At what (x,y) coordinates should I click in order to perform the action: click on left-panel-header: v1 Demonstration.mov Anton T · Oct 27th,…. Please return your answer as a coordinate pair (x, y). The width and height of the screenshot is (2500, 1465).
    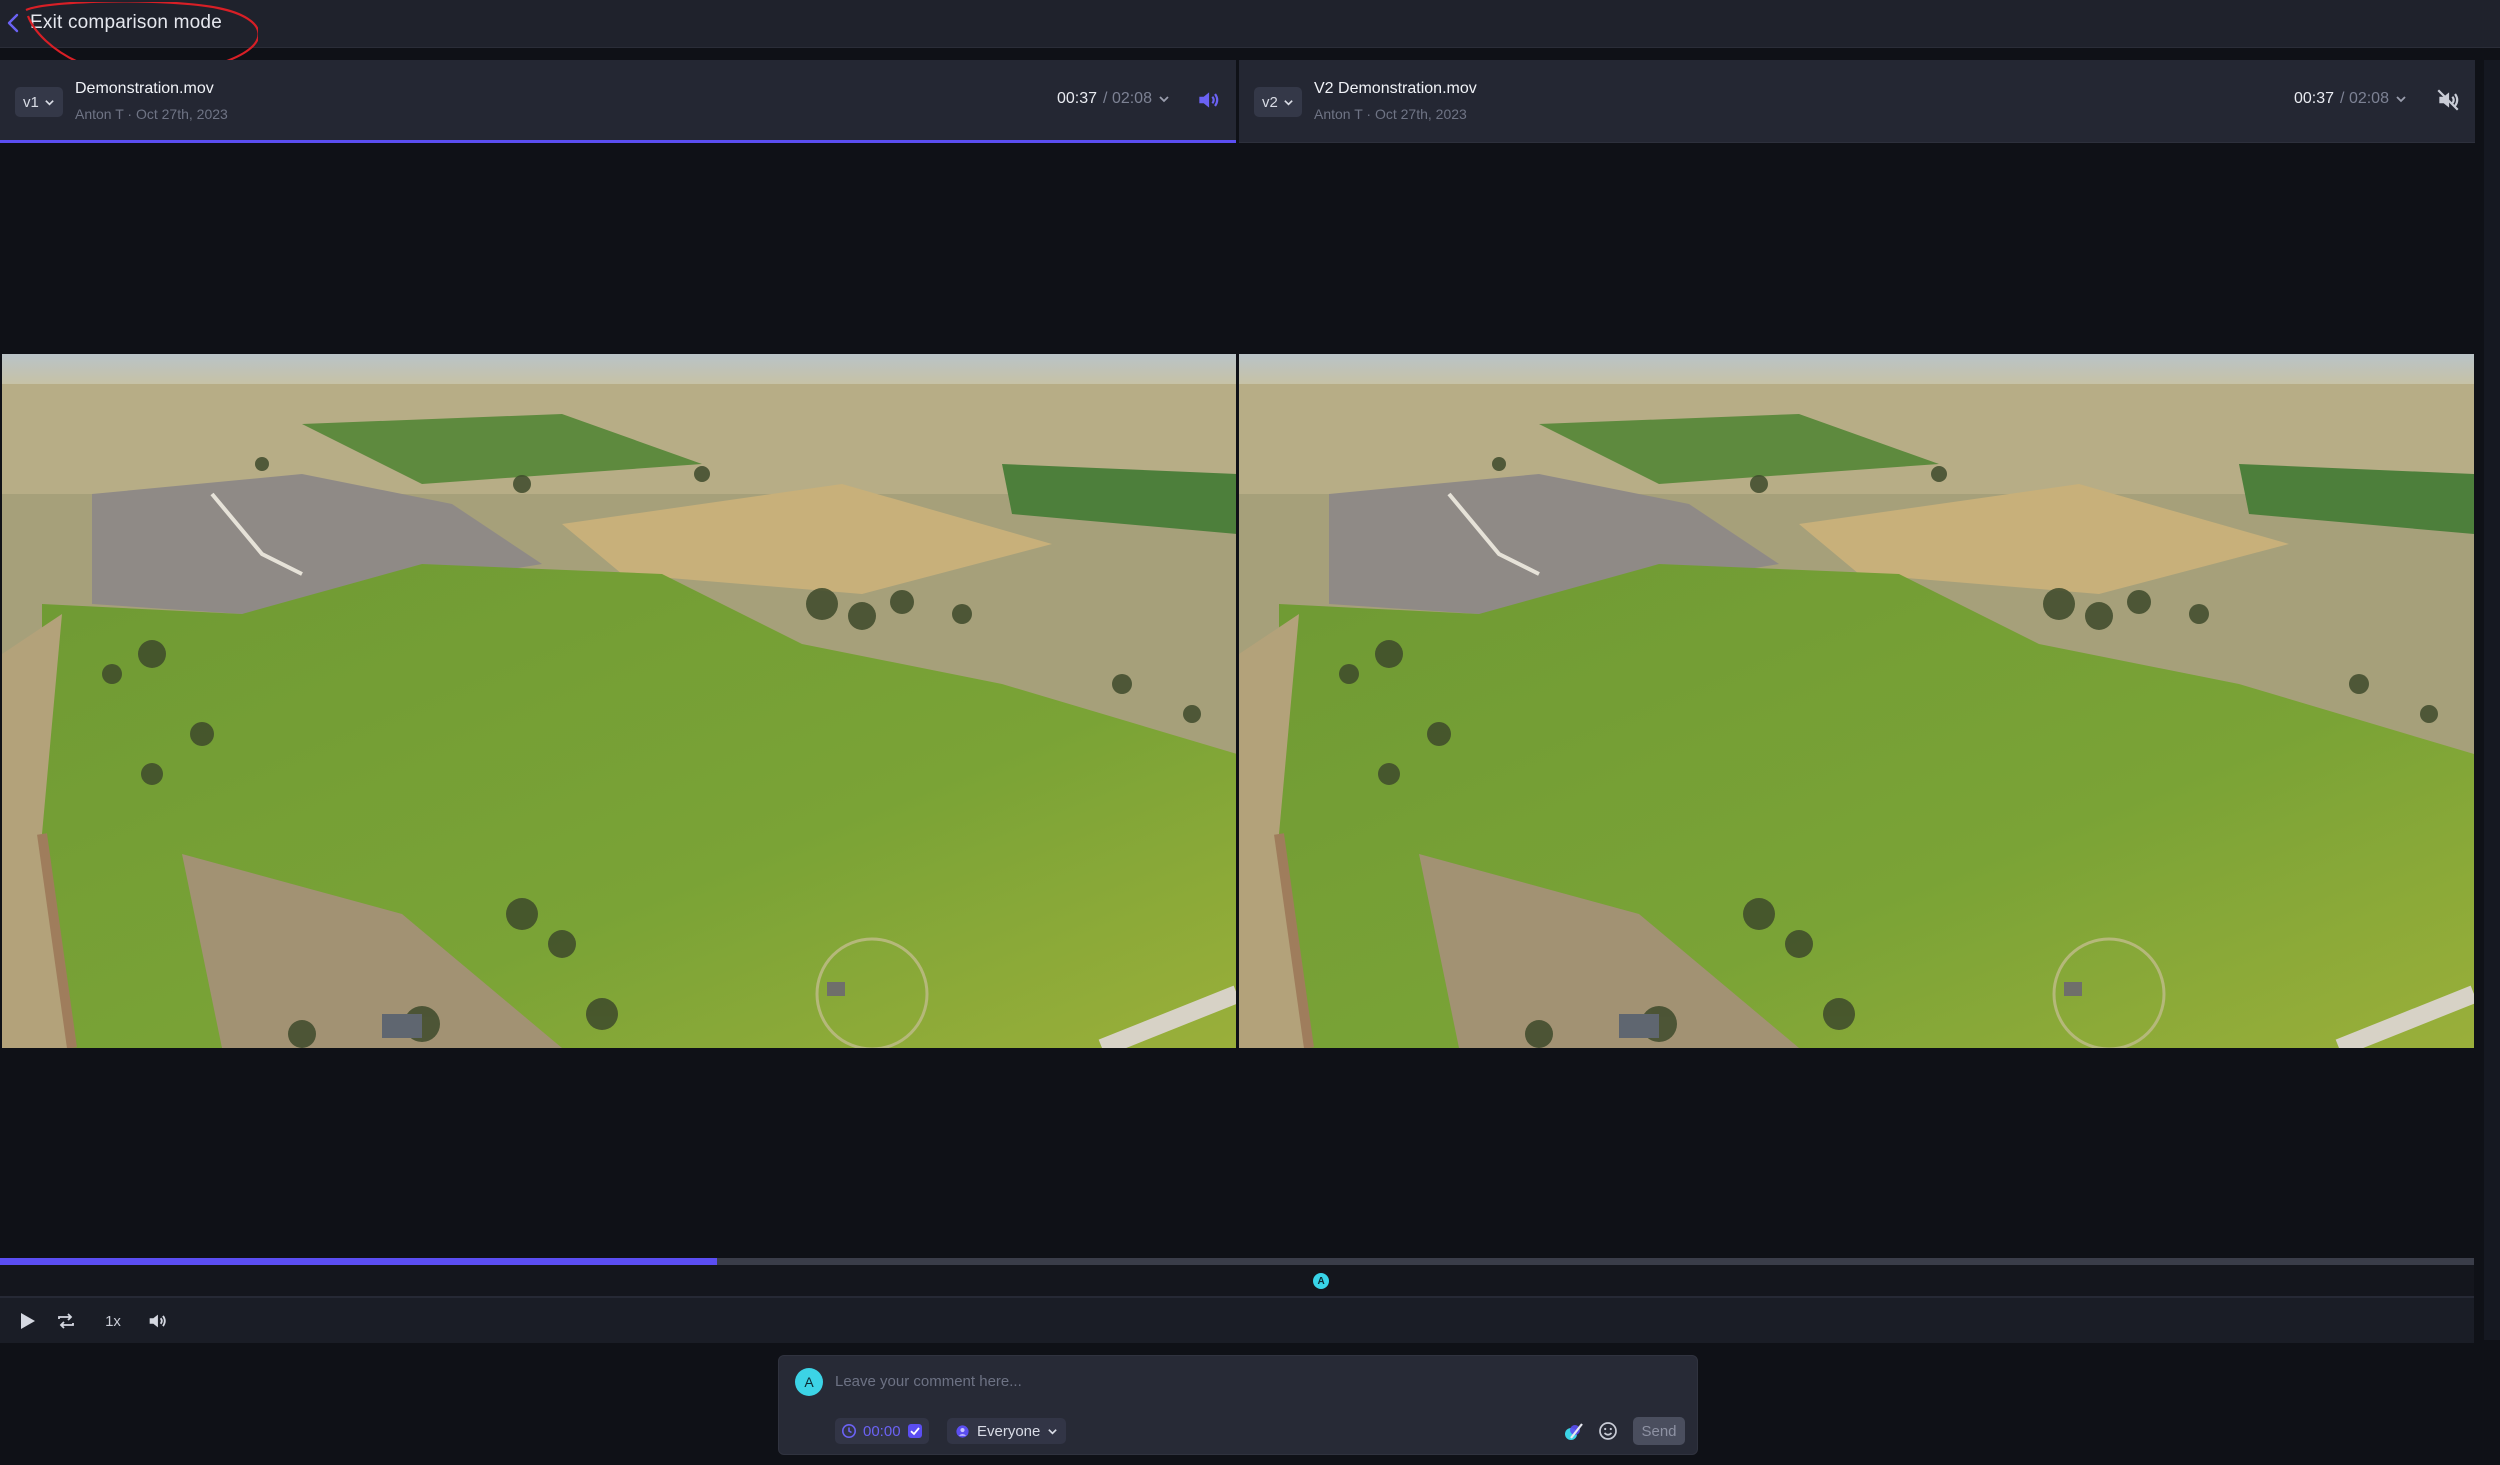
    Looking at the image, I should click on (618, 101).